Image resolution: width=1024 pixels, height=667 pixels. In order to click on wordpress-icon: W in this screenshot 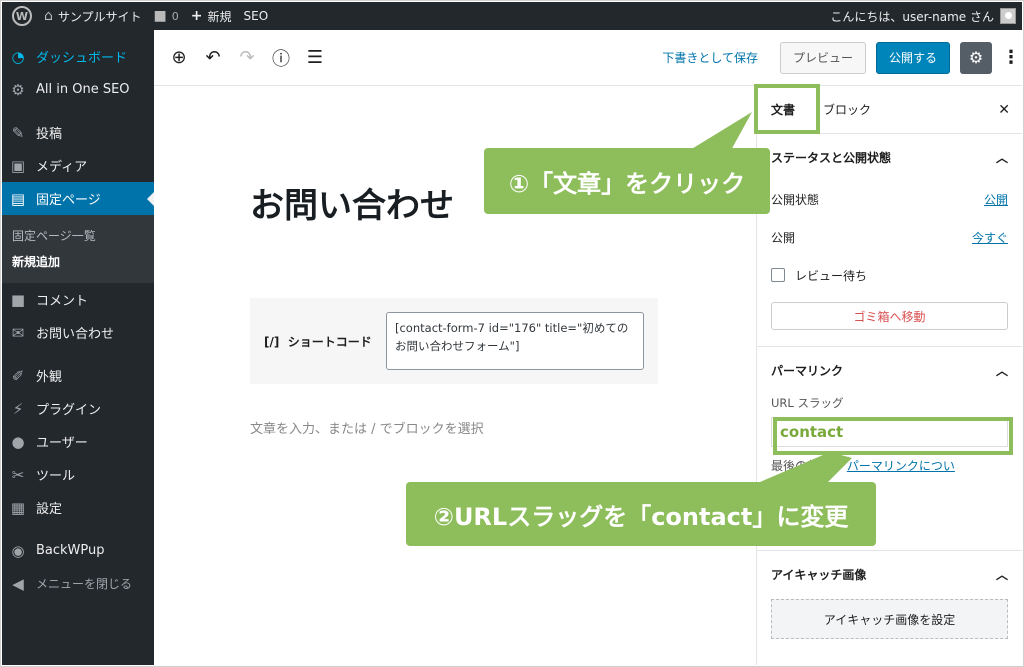, I will do `click(22, 16)`.